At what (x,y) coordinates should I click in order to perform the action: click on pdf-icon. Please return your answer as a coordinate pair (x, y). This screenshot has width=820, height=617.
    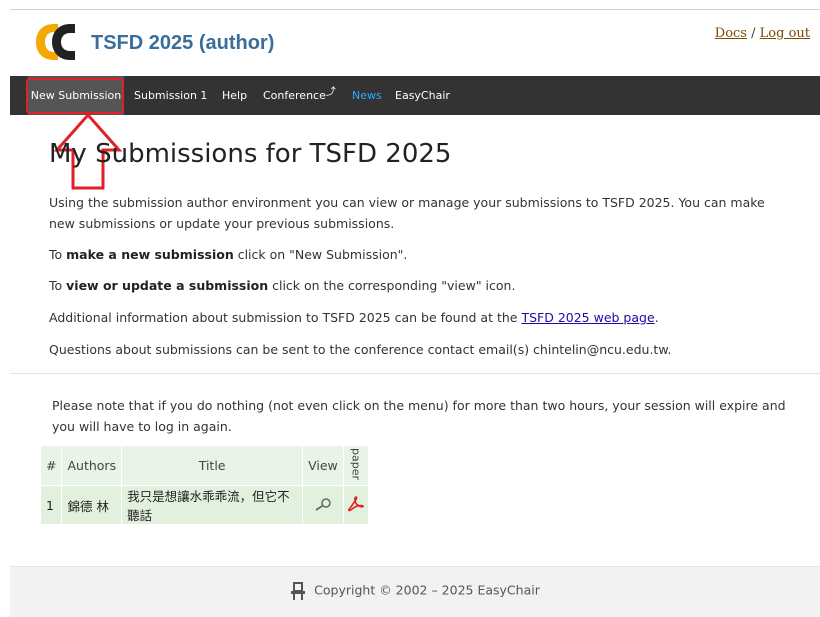
    Looking at the image, I should click on (356, 504).